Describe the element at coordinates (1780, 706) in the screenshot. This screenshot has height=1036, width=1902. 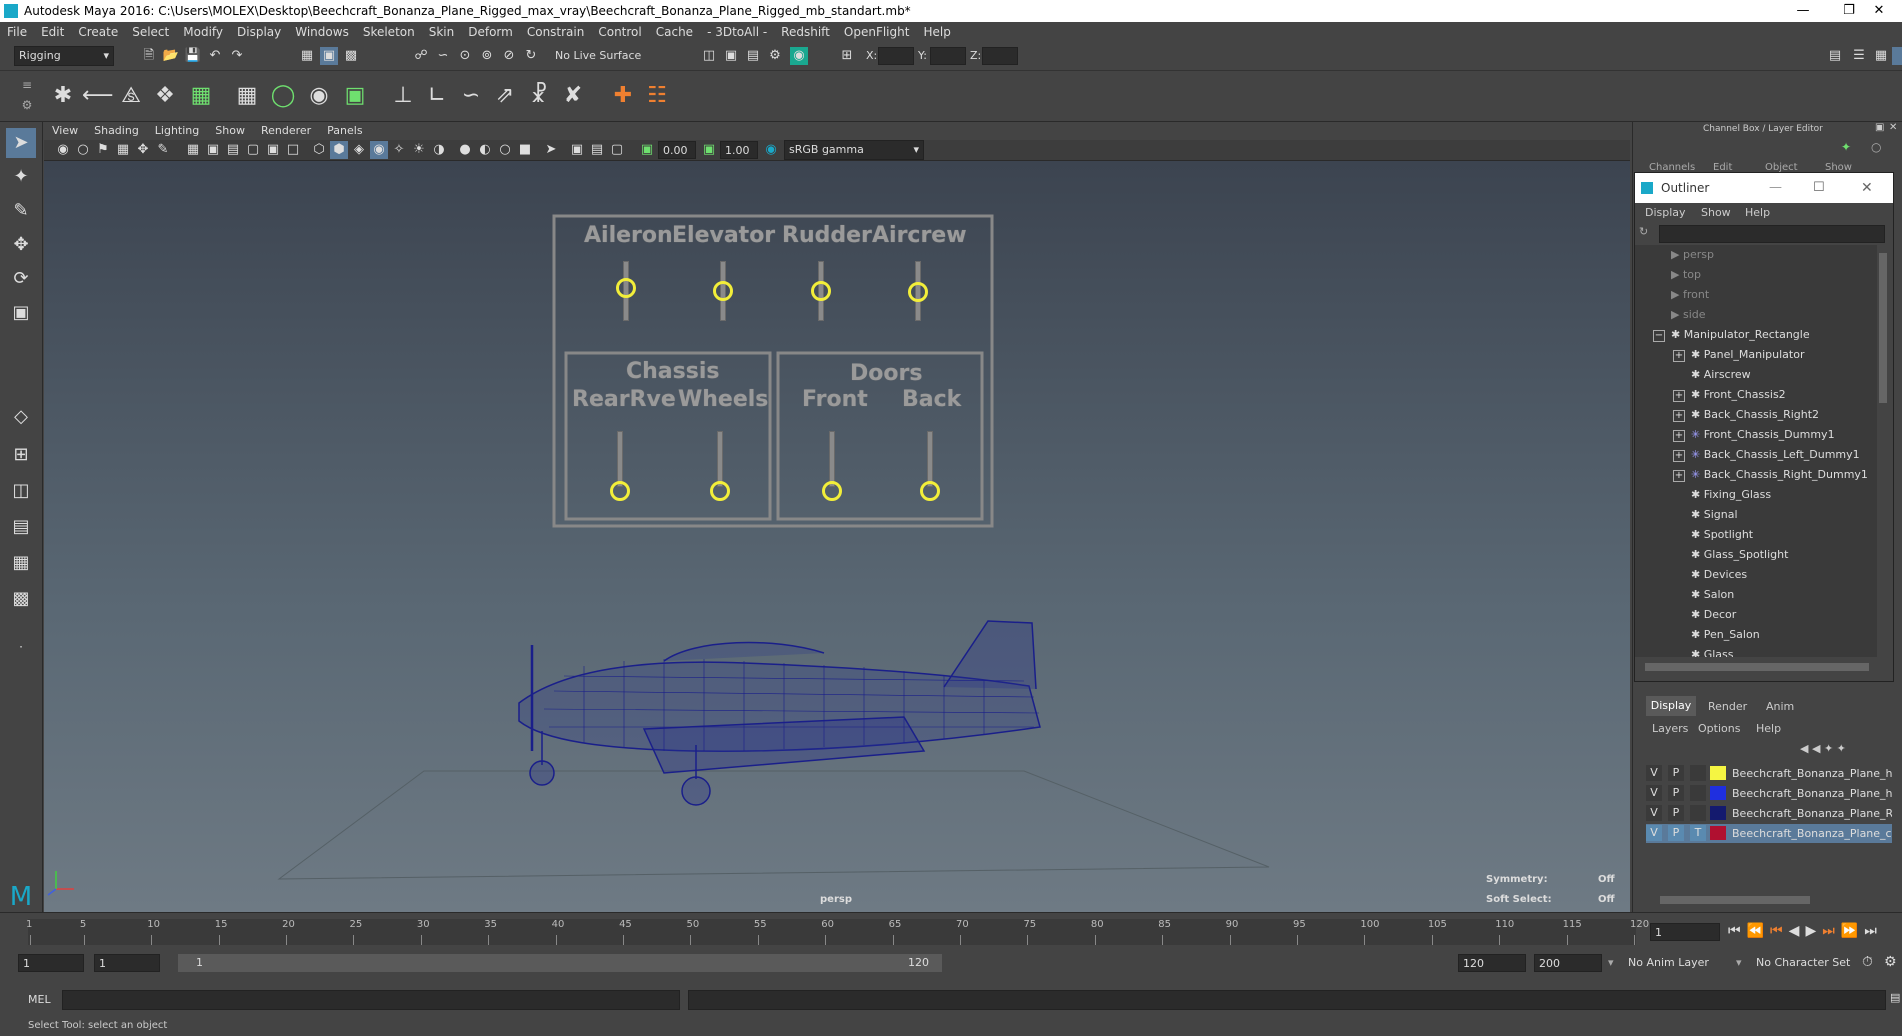
I see `layer-tab-anim: Anim` at that location.